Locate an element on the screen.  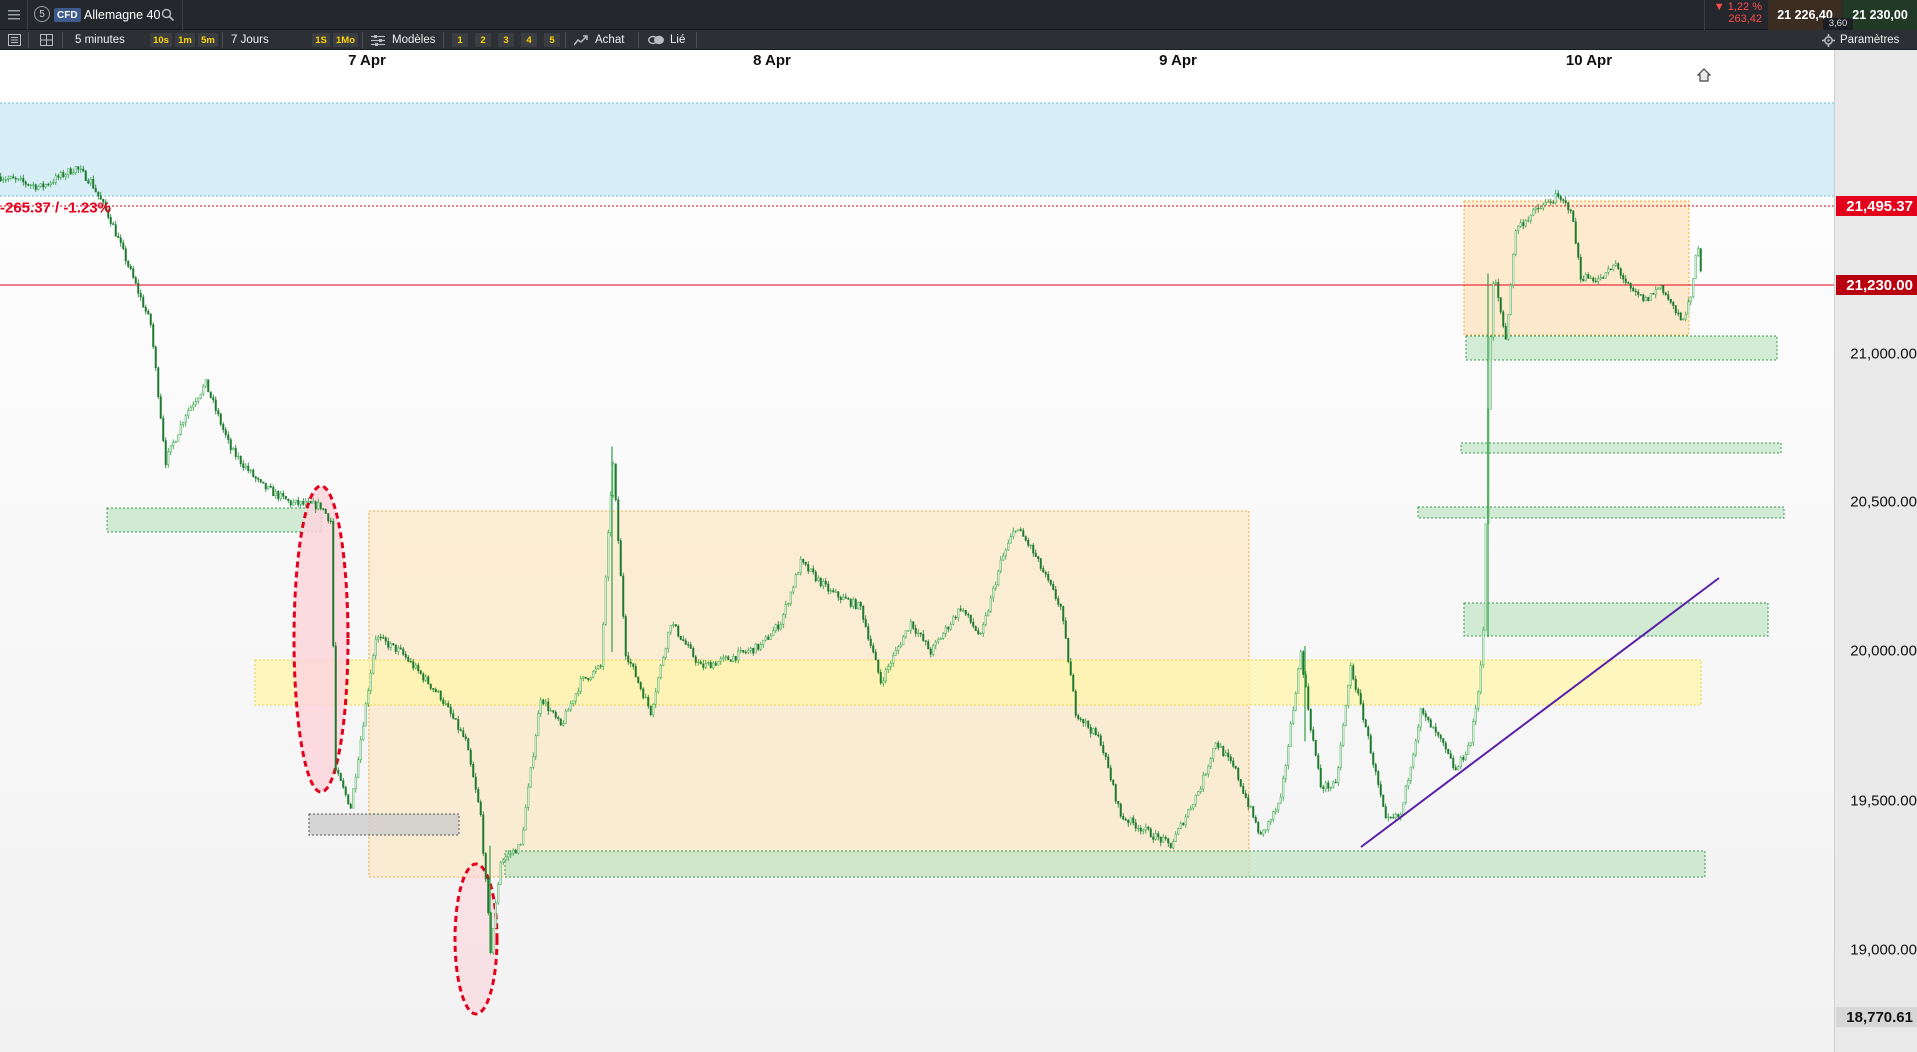
instrument-name: Allemagne 40 is located at coordinates (122, 15).